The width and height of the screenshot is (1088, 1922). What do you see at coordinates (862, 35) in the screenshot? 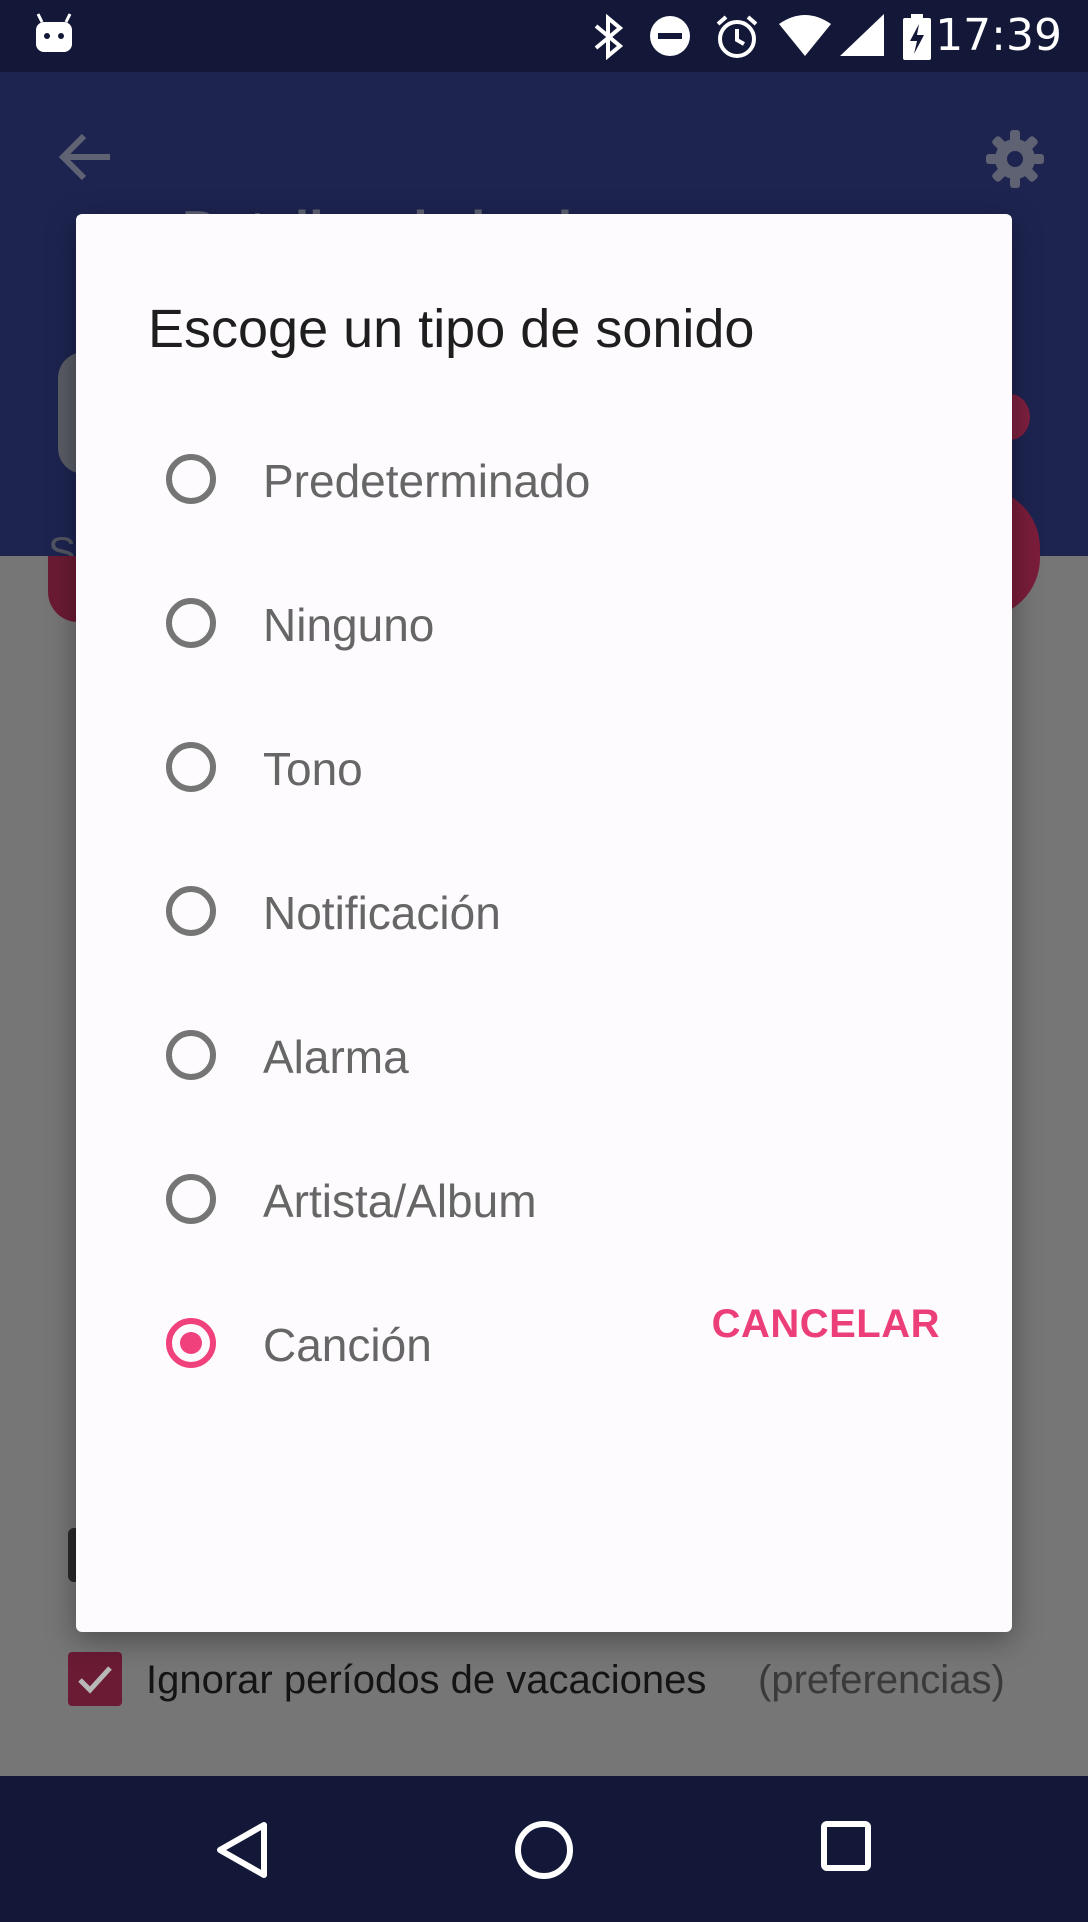
I see `signal-icon` at bounding box center [862, 35].